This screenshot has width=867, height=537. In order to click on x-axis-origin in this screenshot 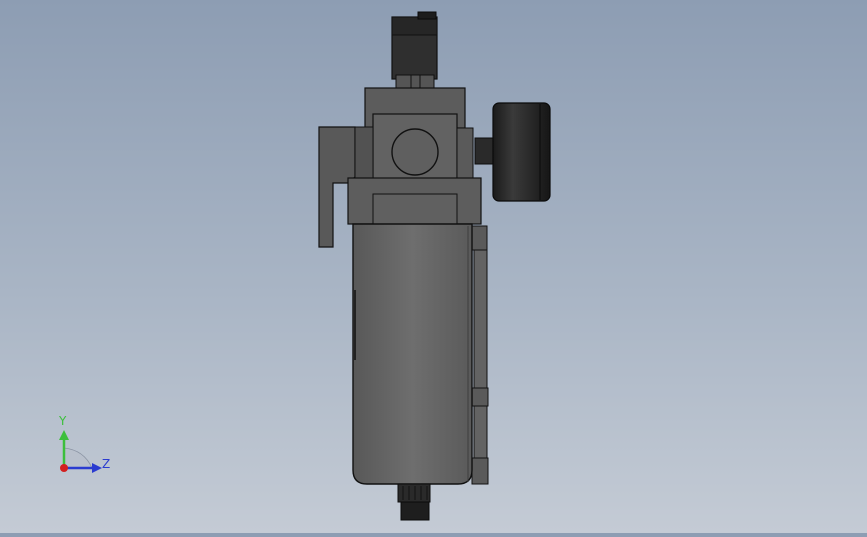, I will do `click(64, 468)`.